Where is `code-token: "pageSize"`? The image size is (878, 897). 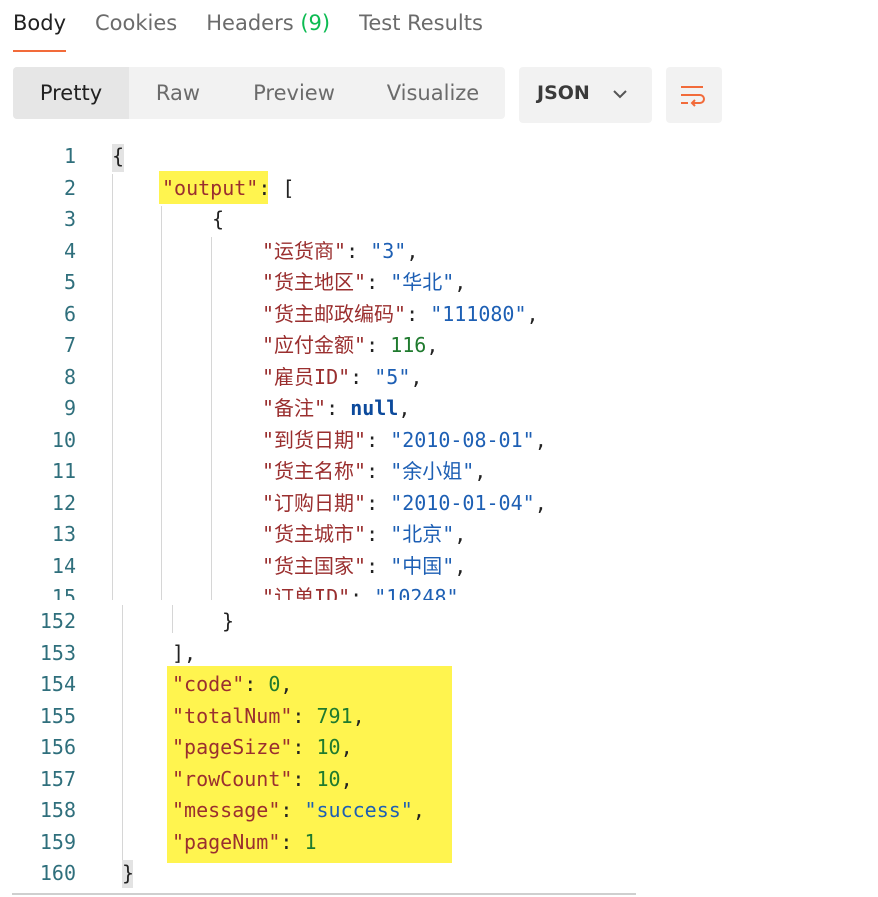 code-token: "pageSize" is located at coordinates (232, 747).